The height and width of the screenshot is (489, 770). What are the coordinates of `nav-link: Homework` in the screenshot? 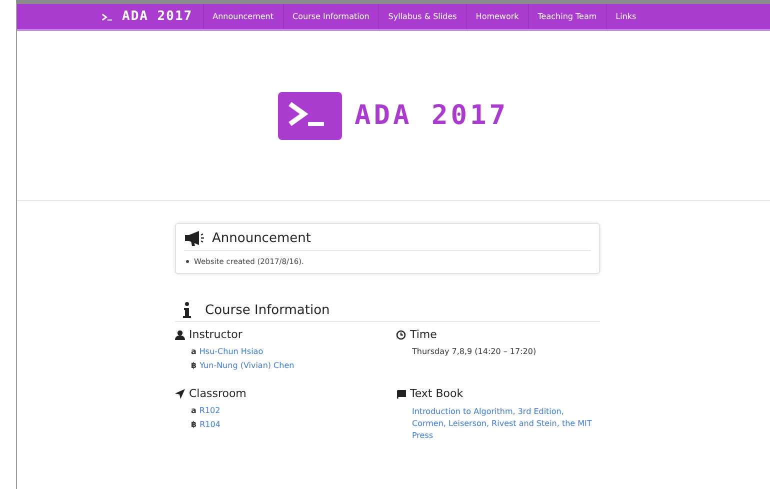 It's located at (497, 16).